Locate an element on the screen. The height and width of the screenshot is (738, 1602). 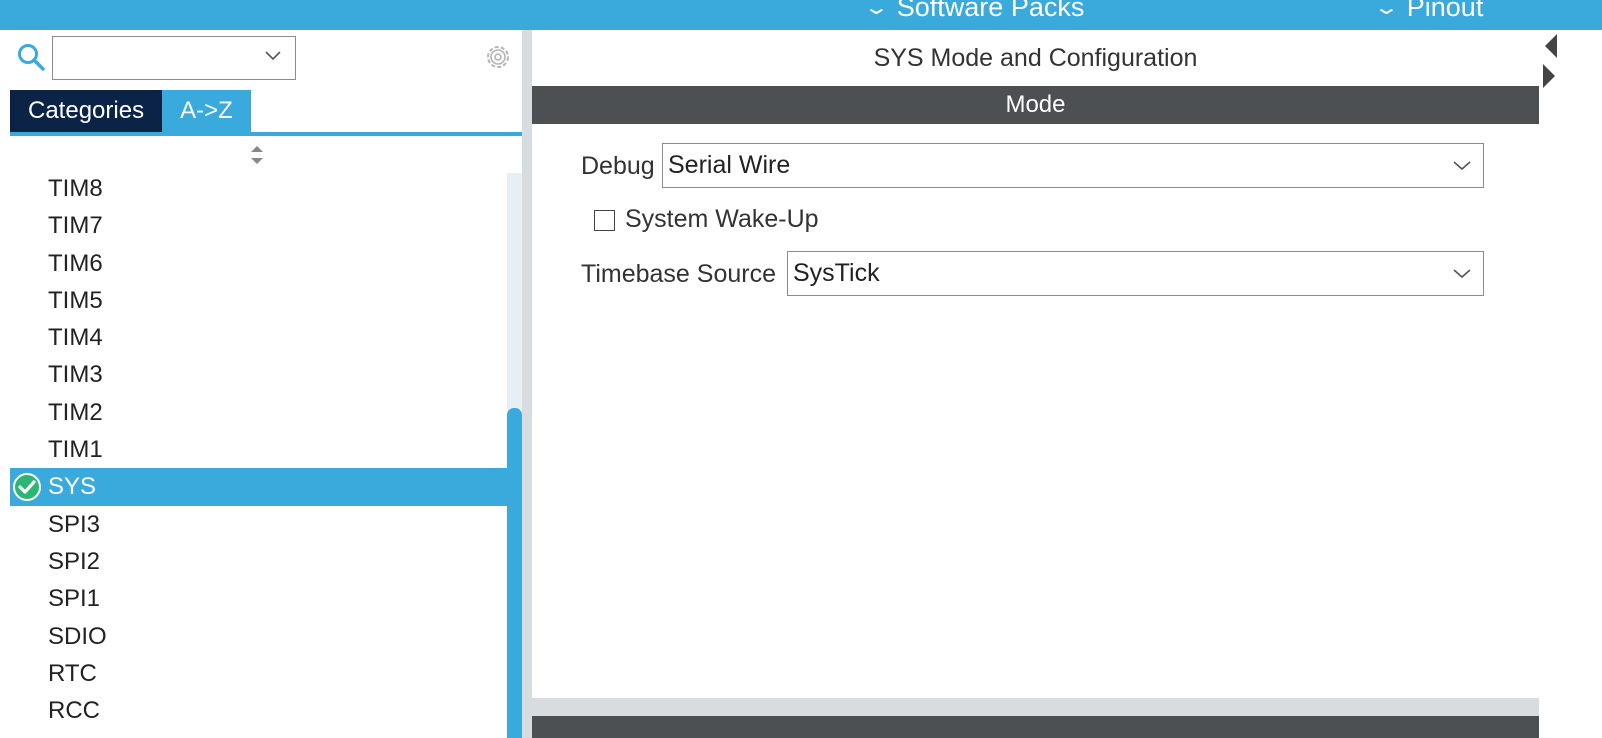
list-item: RCC is located at coordinates (258, 710).